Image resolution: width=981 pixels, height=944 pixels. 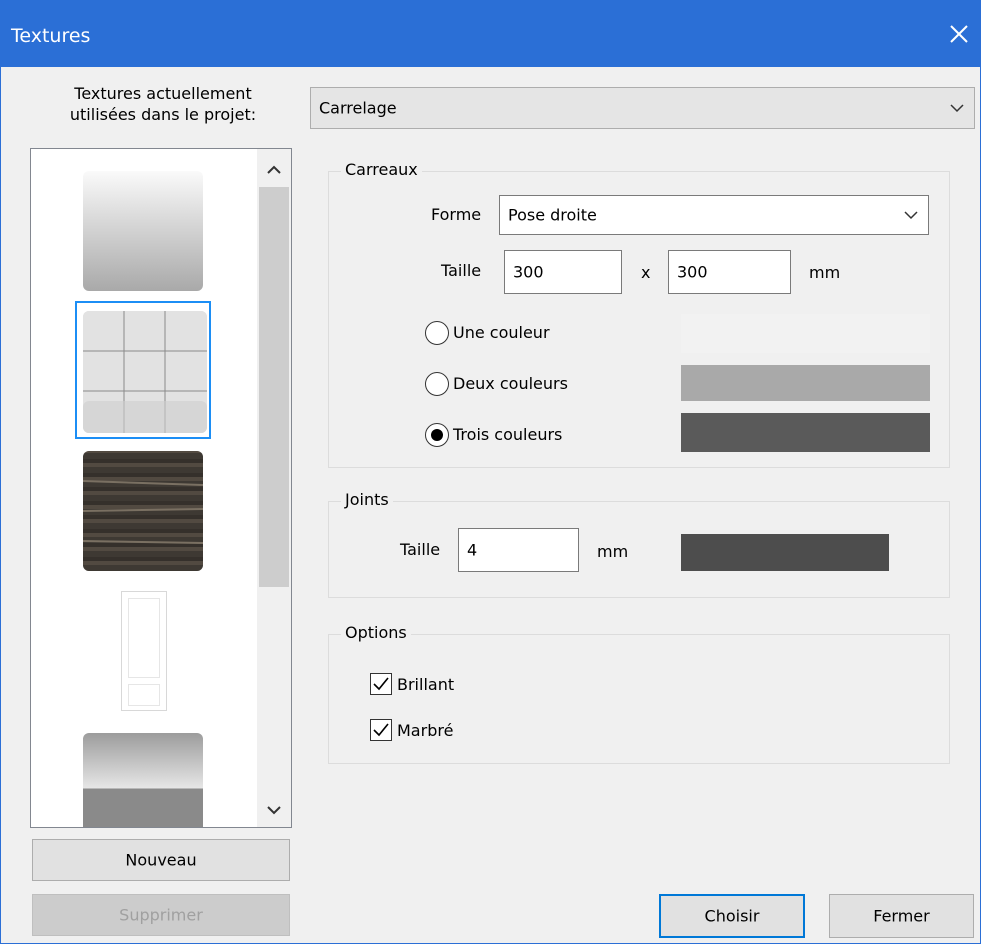 What do you see at coordinates (732, 916) in the screenshot?
I see `choose-button: Choisir` at bounding box center [732, 916].